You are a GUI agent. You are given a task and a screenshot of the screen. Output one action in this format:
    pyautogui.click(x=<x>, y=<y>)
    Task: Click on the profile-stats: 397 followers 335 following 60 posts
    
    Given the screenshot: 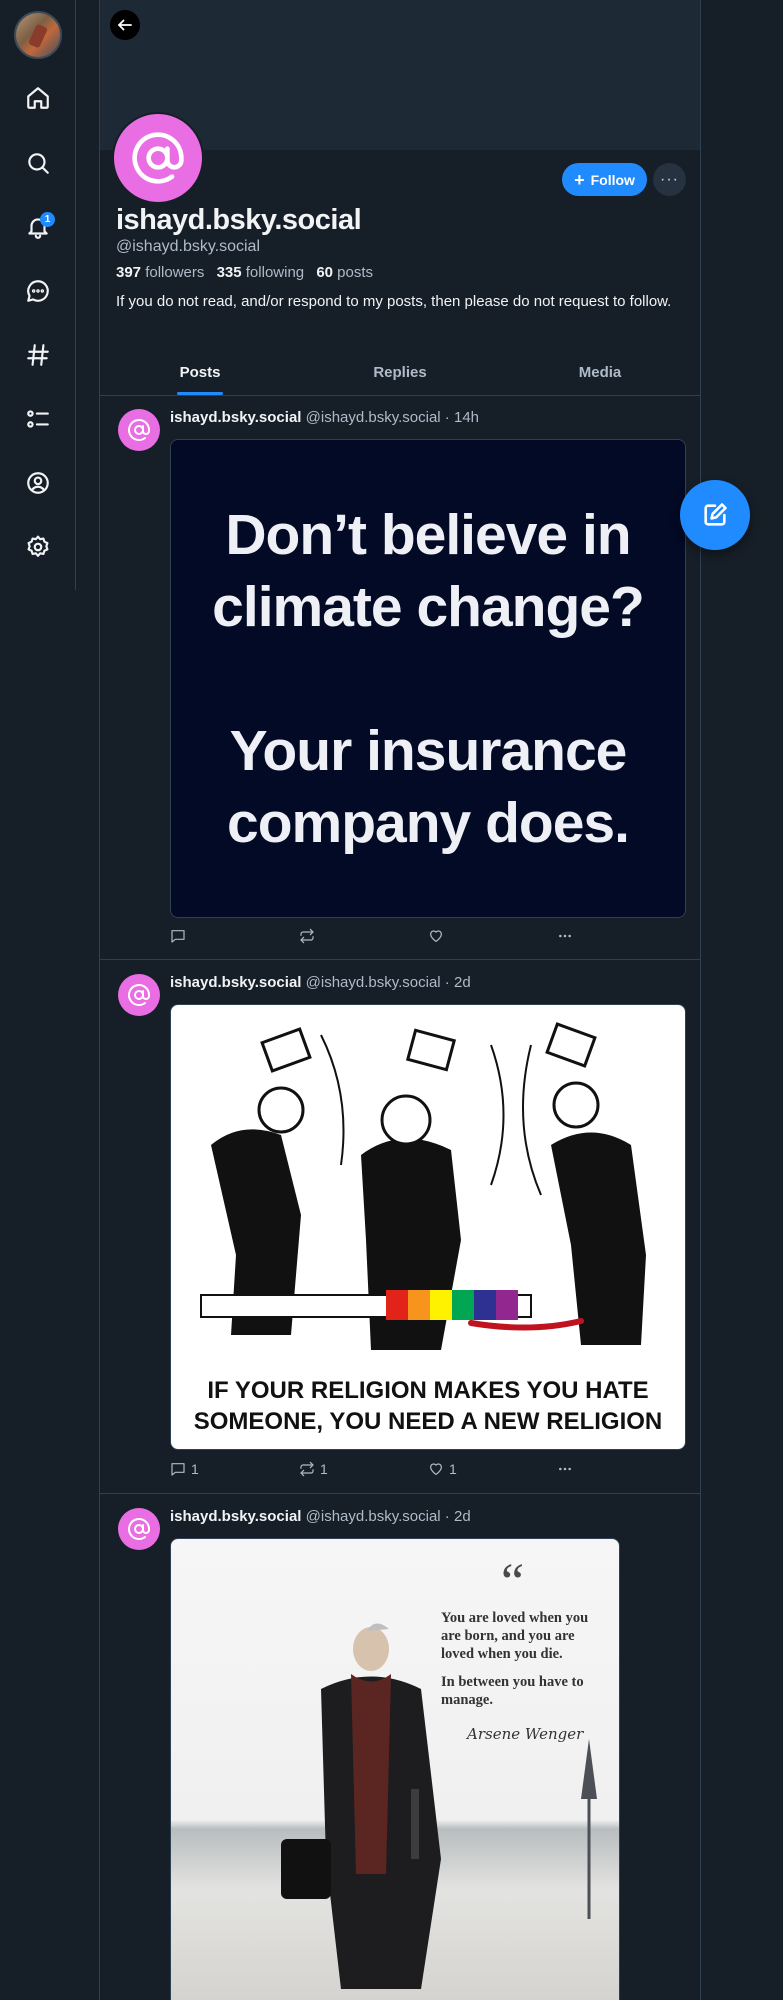 What is the action you would take?
    pyautogui.click(x=244, y=272)
    